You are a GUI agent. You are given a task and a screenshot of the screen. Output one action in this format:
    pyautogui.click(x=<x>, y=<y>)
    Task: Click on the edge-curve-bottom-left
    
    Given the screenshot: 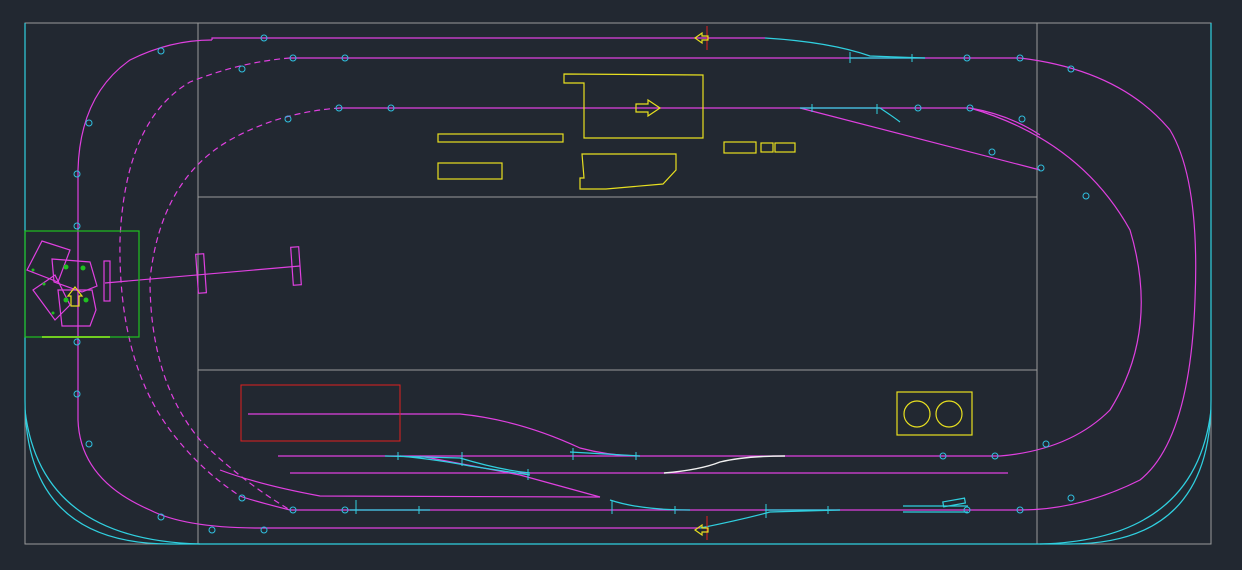 What is the action you would take?
    pyautogui.click(x=112, y=477)
    